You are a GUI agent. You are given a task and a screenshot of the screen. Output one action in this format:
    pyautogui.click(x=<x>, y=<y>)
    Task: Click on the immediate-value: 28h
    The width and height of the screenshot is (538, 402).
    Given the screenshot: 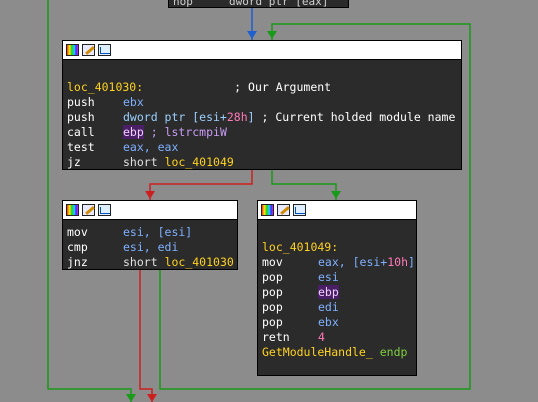 What is the action you would take?
    pyautogui.click(x=237, y=117)
    